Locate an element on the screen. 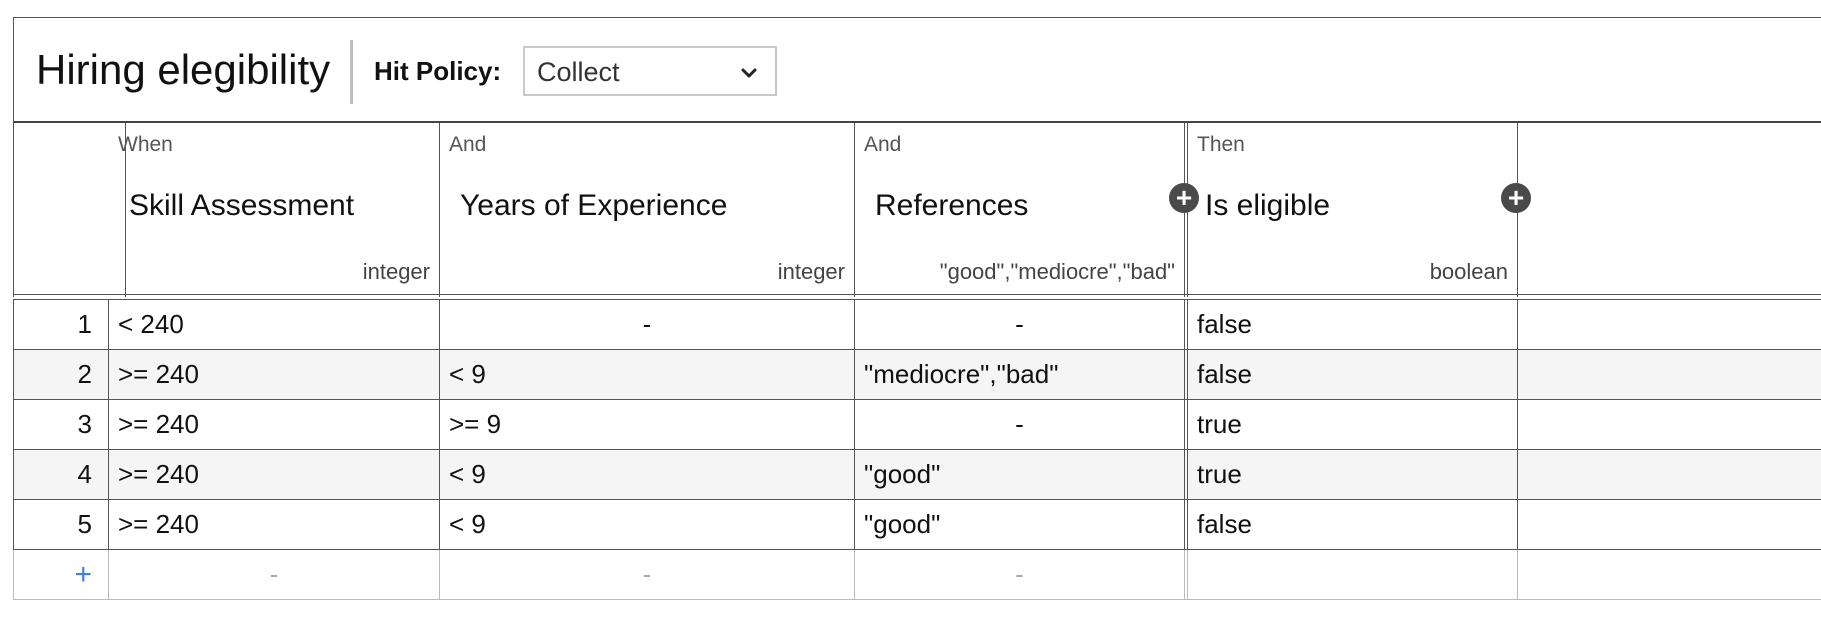 The width and height of the screenshot is (1821, 628). add-rule-button: + is located at coordinates (61, 574).